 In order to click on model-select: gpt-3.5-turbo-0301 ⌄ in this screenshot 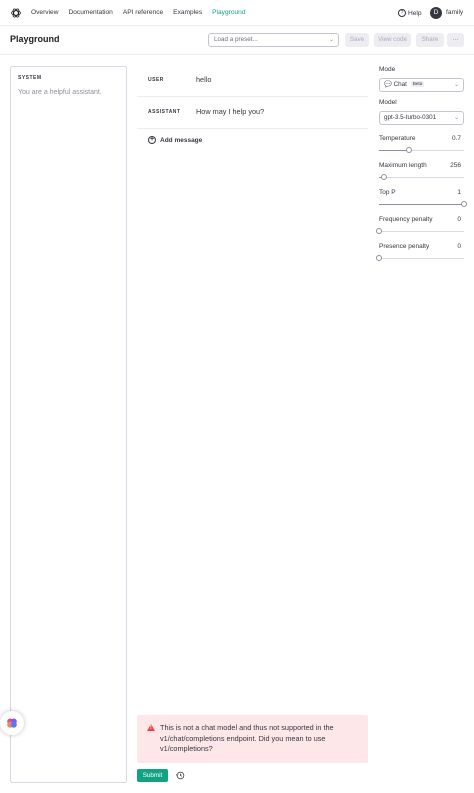, I will do `click(421, 118)`.